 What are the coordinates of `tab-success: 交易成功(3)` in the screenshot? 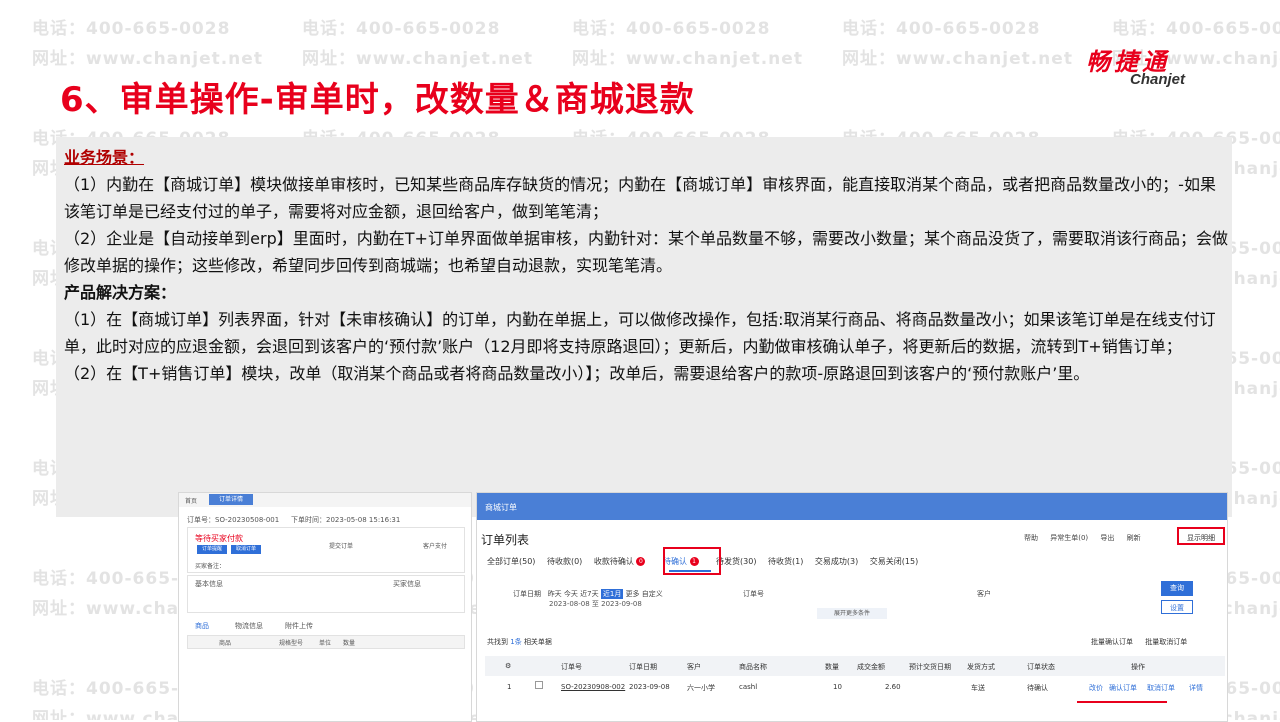 It's located at (836, 561).